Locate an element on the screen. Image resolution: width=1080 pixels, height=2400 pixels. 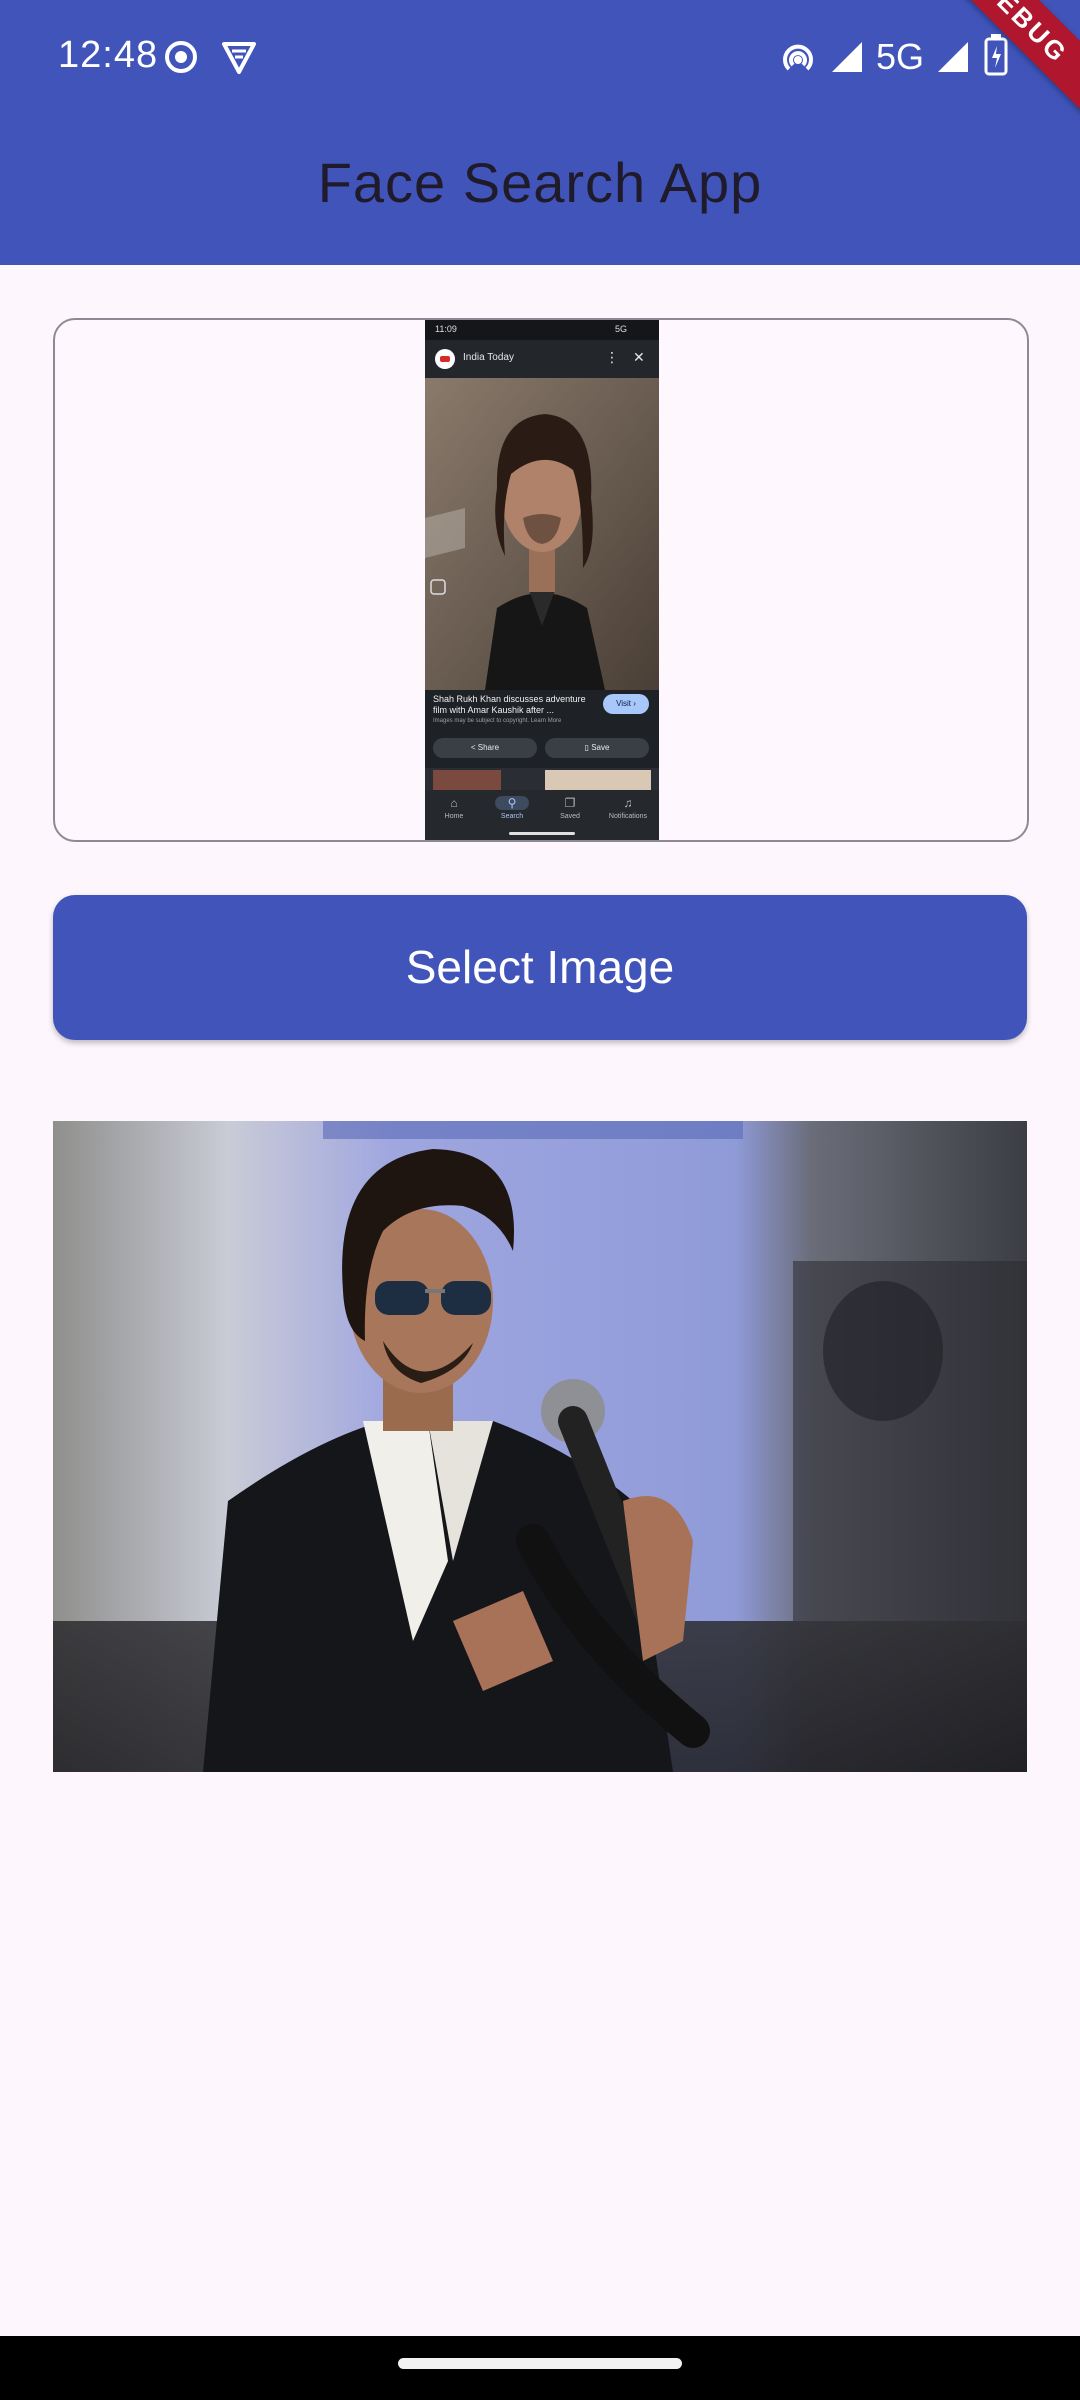
battery-icon is located at coordinates (996, 55).